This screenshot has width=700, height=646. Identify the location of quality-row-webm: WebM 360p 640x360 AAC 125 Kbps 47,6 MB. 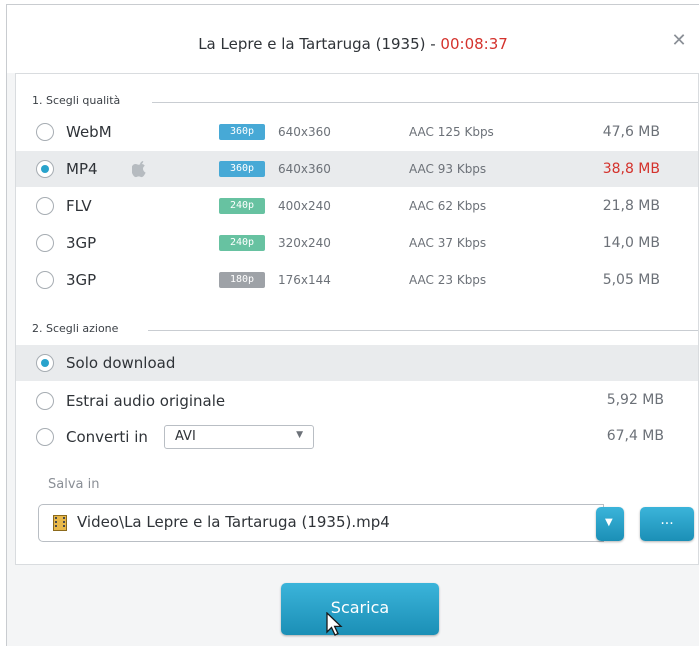
(357, 132).